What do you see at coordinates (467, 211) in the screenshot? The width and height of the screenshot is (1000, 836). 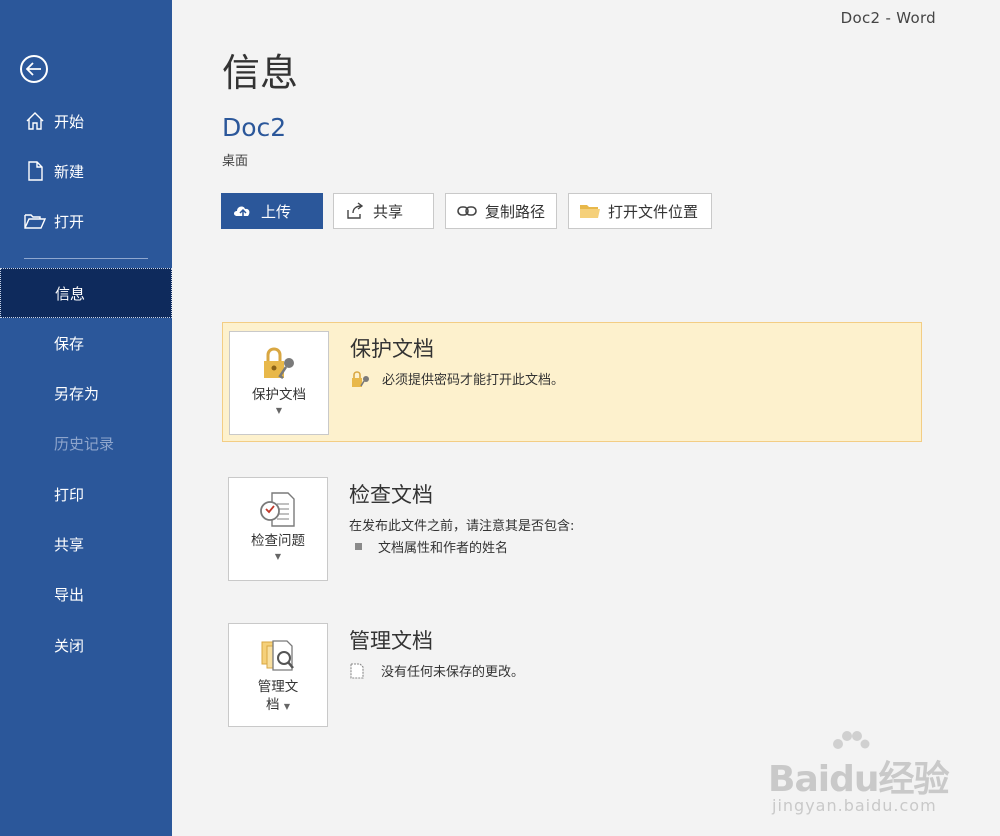 I see `link-icon` at bounding box center [467, 211].